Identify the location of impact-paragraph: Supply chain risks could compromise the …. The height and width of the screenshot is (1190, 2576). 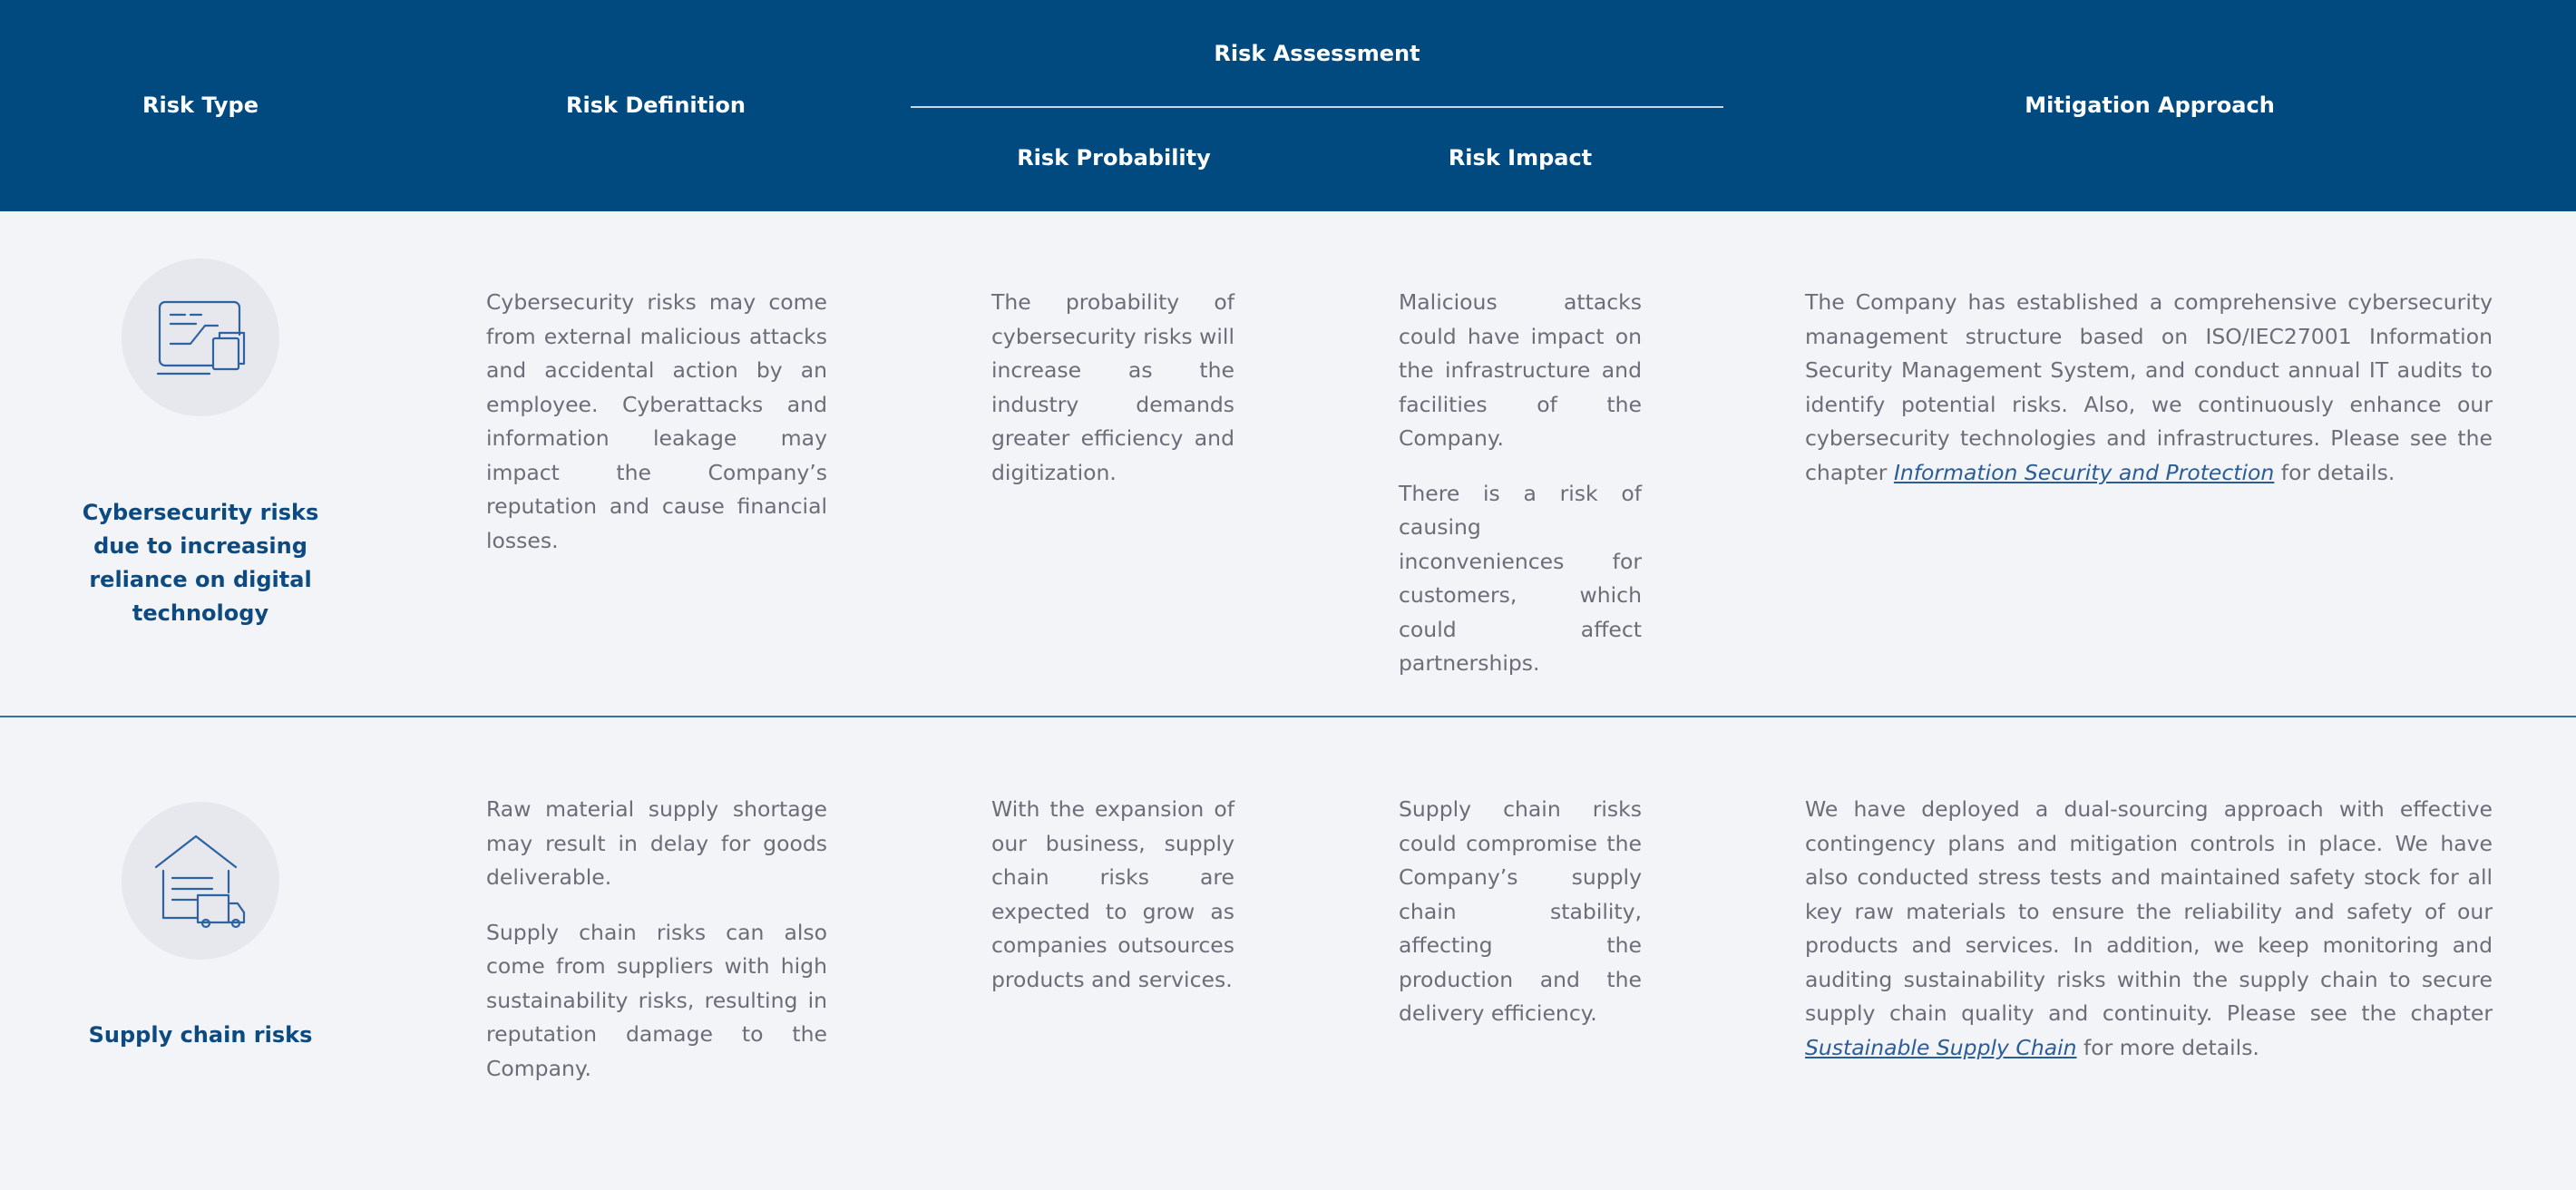
(1520, 911).